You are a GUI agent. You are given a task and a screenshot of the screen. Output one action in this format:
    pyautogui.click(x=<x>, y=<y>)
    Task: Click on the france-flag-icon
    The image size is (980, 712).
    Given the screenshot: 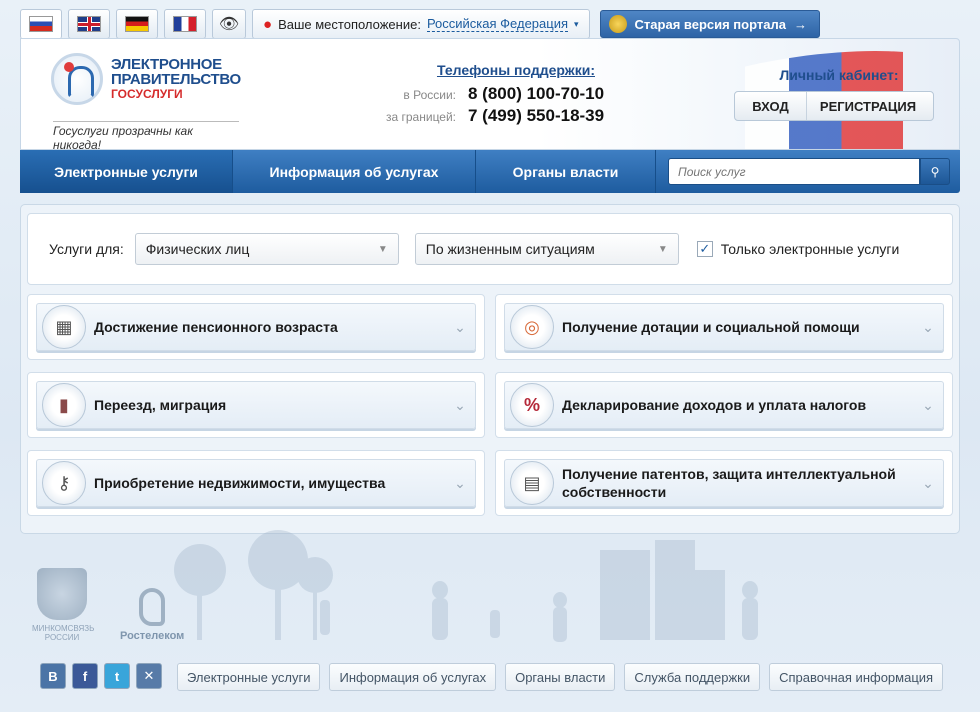 What is the action you would take?
    pyautogui.click(x=185, y=24)
    